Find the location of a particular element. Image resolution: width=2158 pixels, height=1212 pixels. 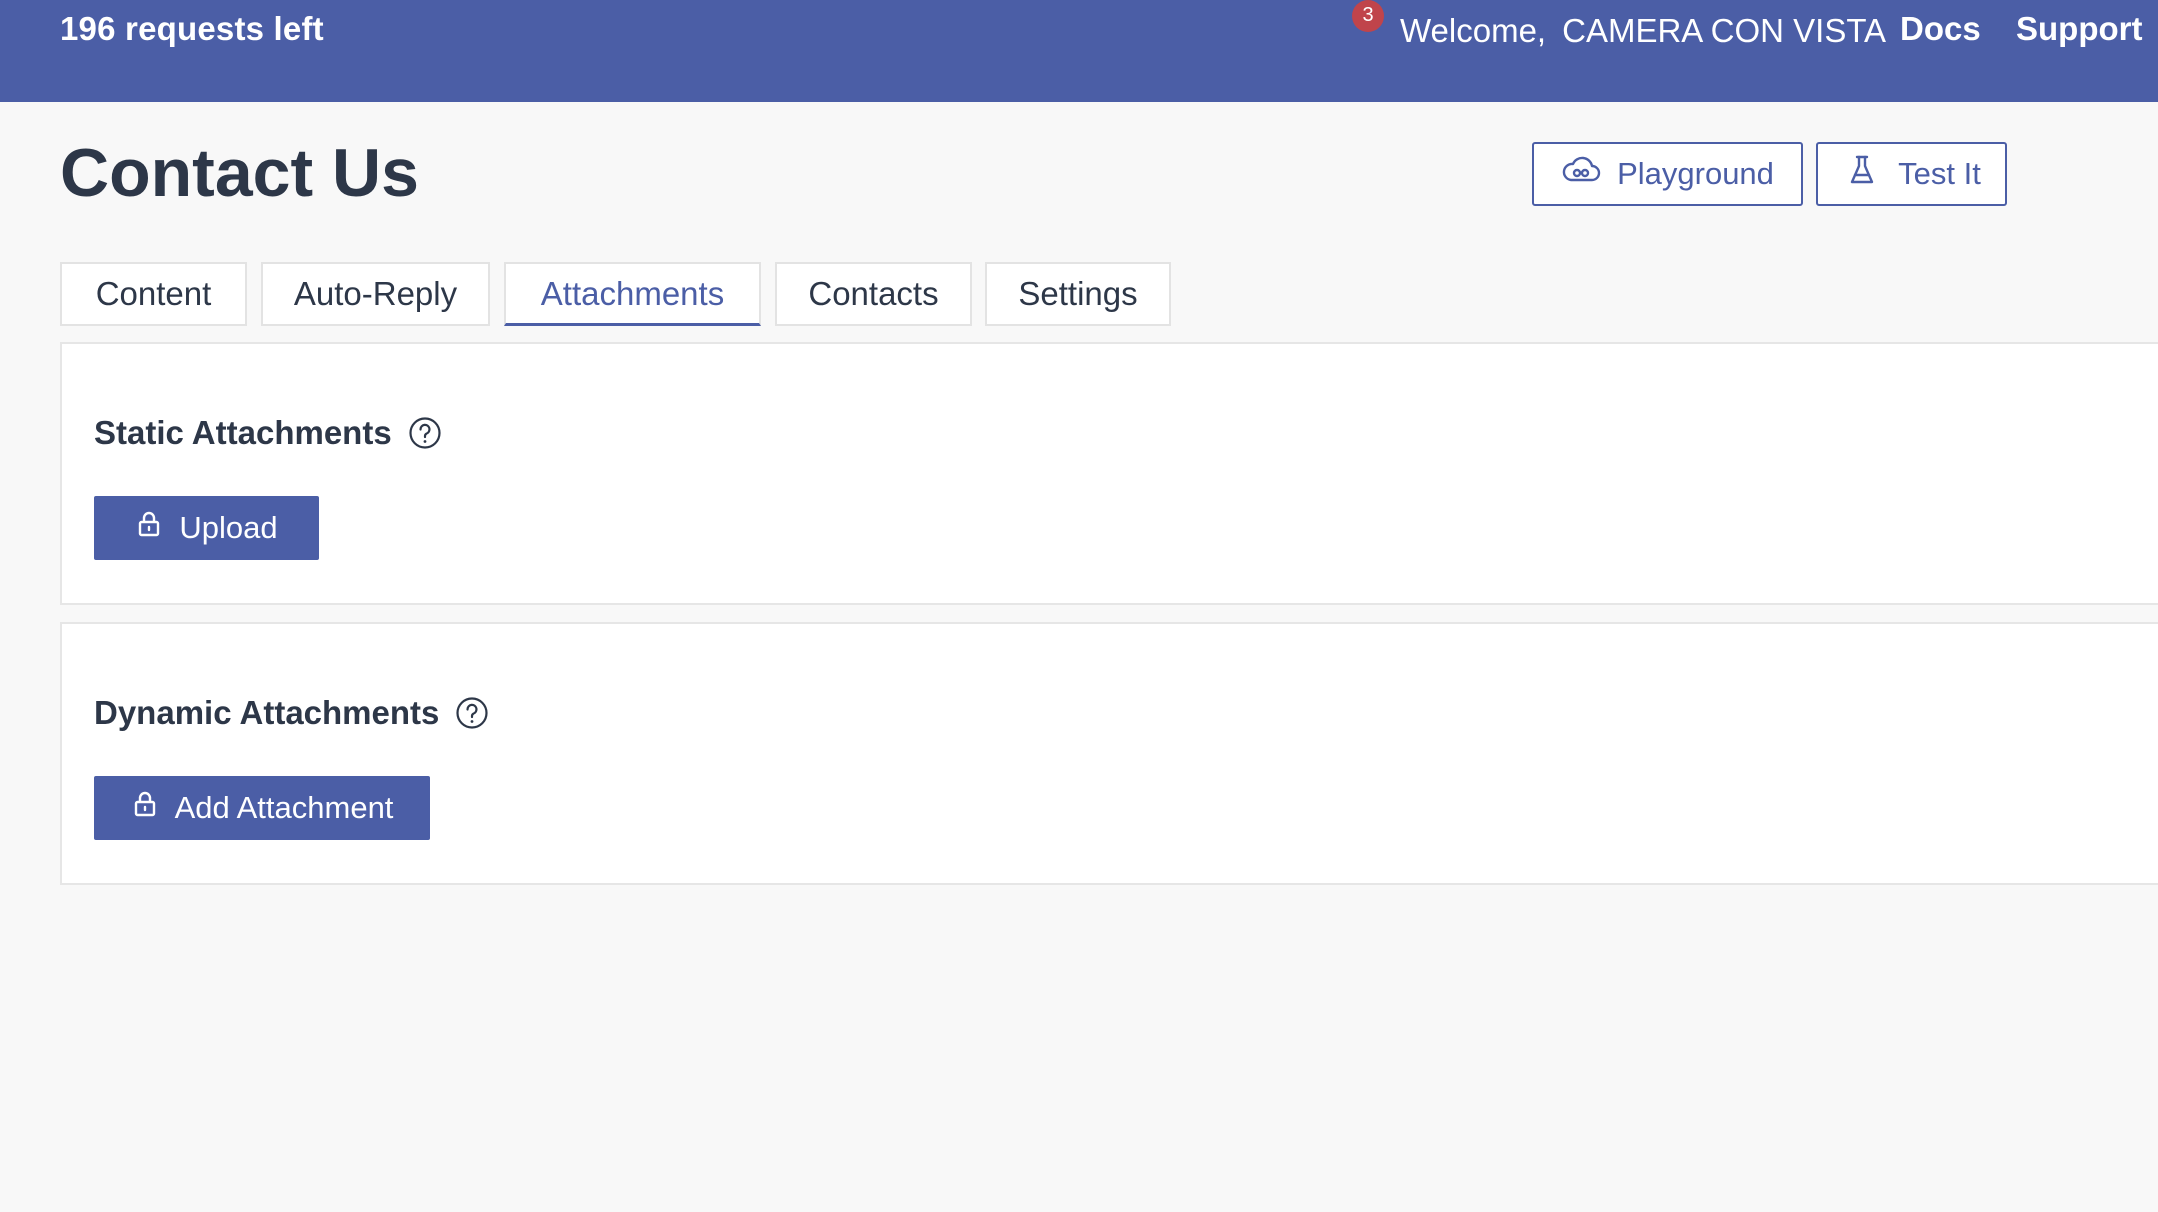

test-it-button: Test It is located at coordinates (1911, 174).